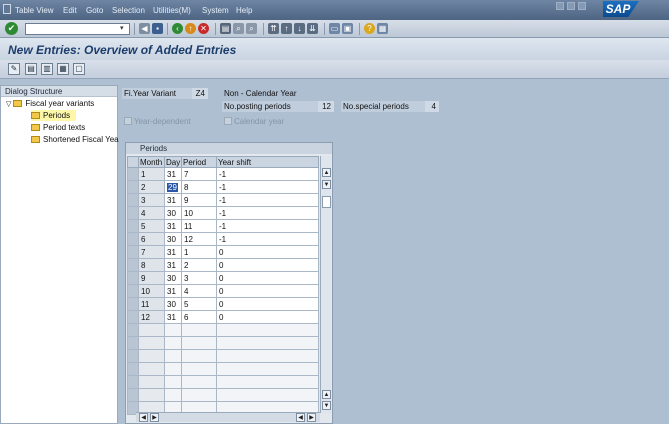 The width and height of the screenshot is (669, 424). Describe the element at coordinates (203, 28) in the screenshot. I see `cancel-icon: ✕` at that location.